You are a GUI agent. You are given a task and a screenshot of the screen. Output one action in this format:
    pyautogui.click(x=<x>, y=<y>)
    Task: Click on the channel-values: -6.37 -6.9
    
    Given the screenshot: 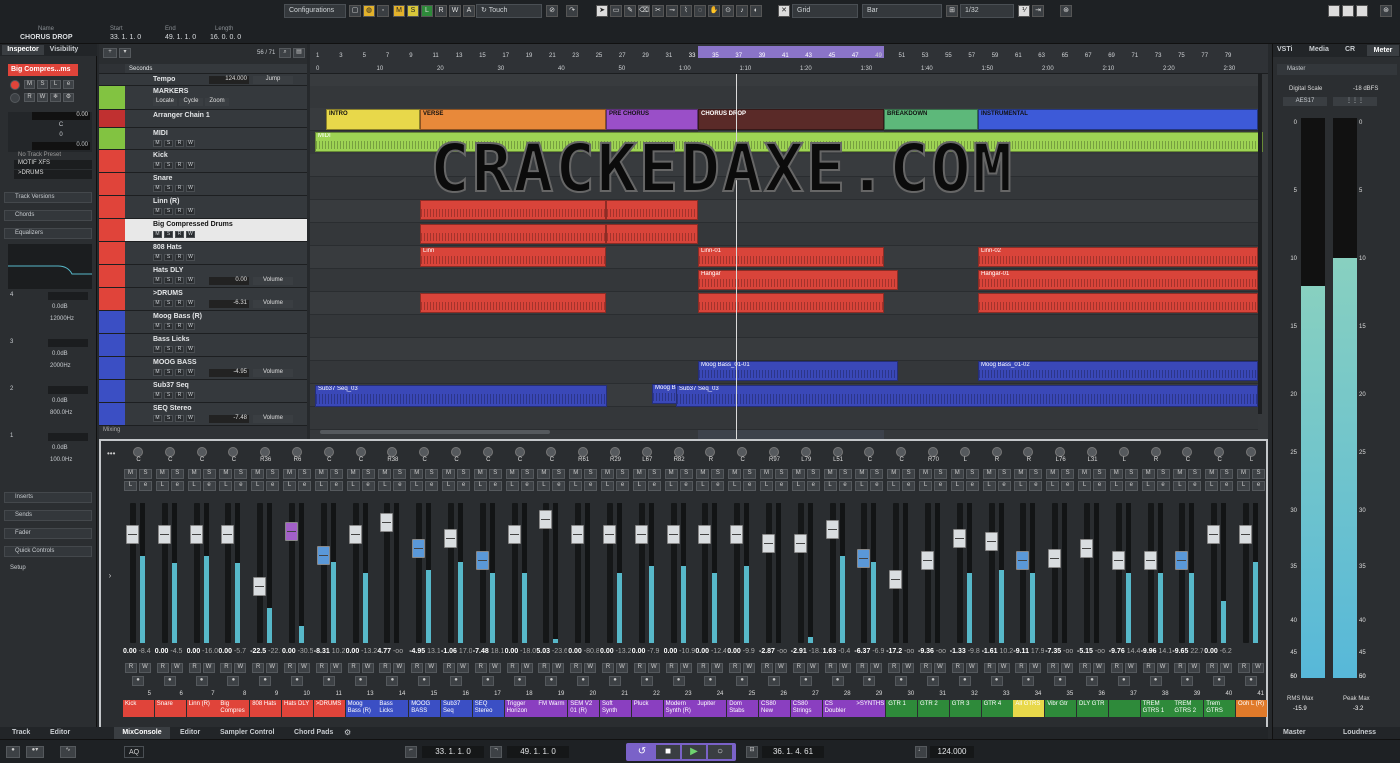 What is the action you would take?
    pyautogui.click(x=869, y=651)
    